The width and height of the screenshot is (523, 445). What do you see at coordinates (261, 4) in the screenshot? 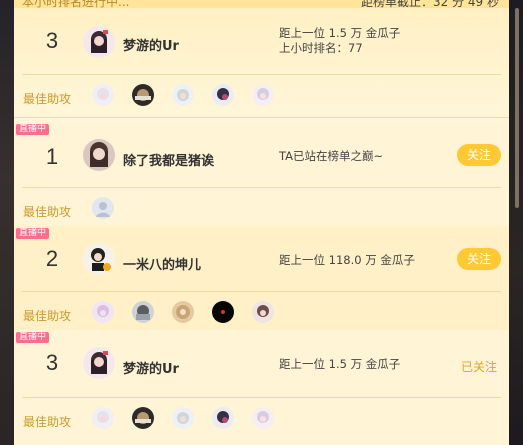
I see `rank-header: 本小时排名进行中... 距榜单截止：32 分 49 秒` at bounding box center [261, 4].